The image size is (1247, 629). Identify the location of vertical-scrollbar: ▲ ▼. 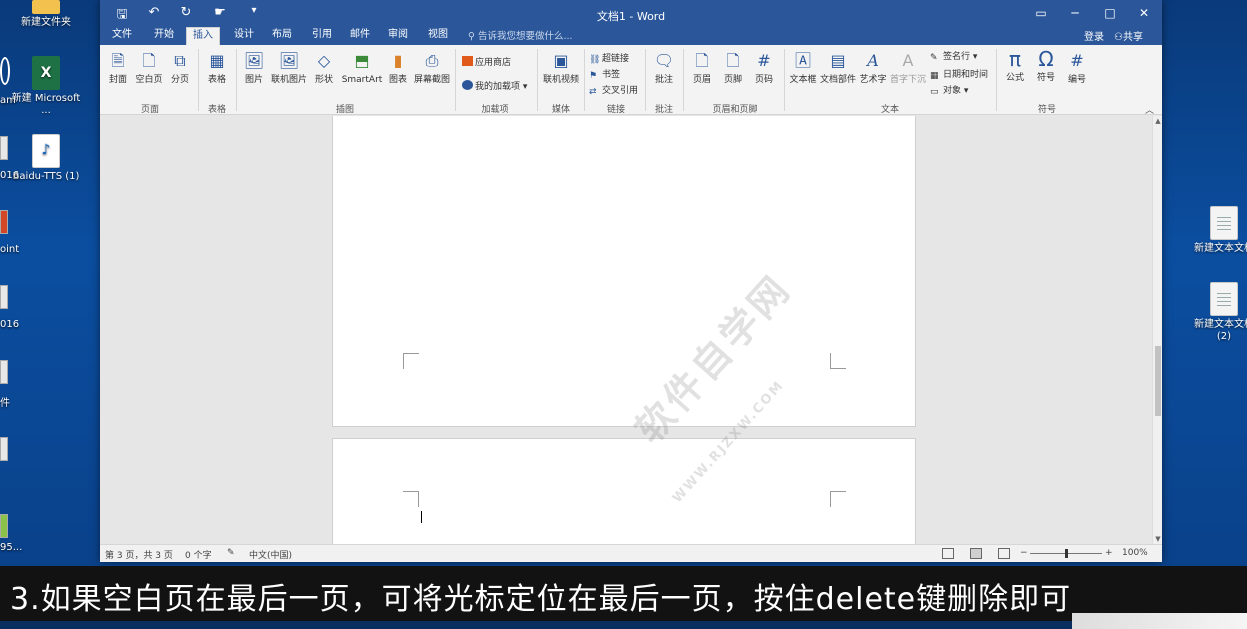
(1157, 330).